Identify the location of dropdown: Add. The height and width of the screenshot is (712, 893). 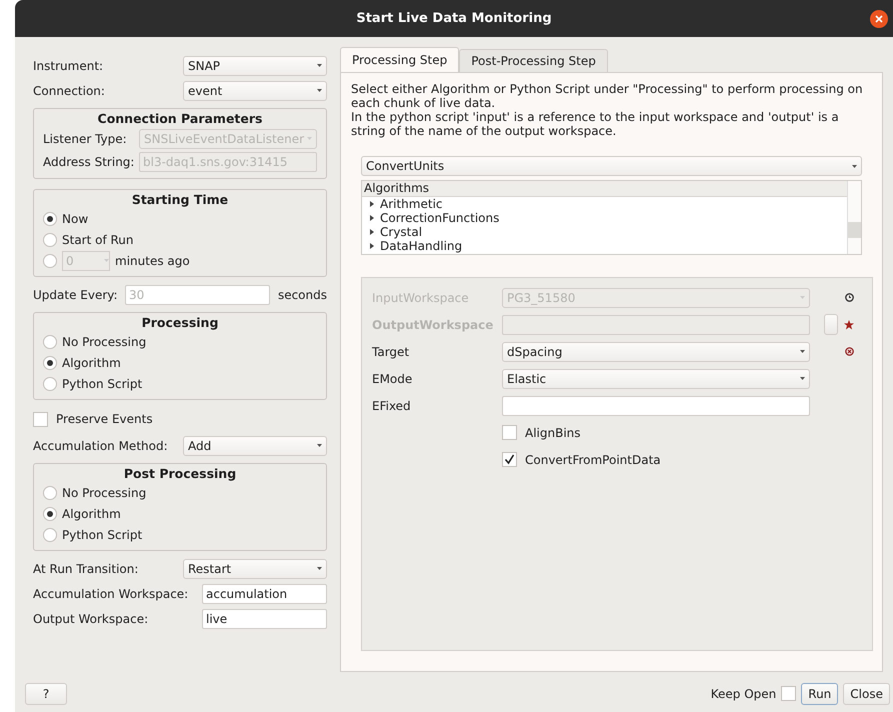
(255, 446).